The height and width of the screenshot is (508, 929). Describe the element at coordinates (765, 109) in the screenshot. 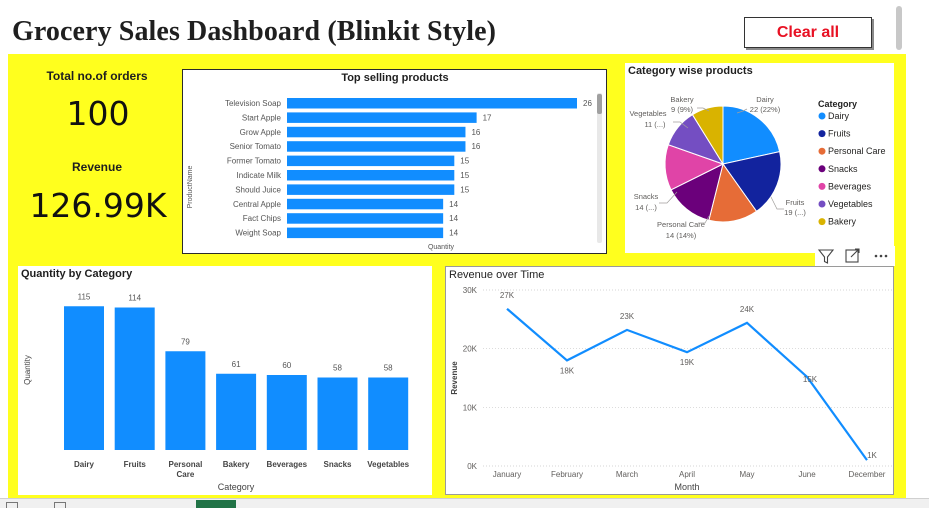

I see `pie-value-dairy: 22 (22%)` at that location.